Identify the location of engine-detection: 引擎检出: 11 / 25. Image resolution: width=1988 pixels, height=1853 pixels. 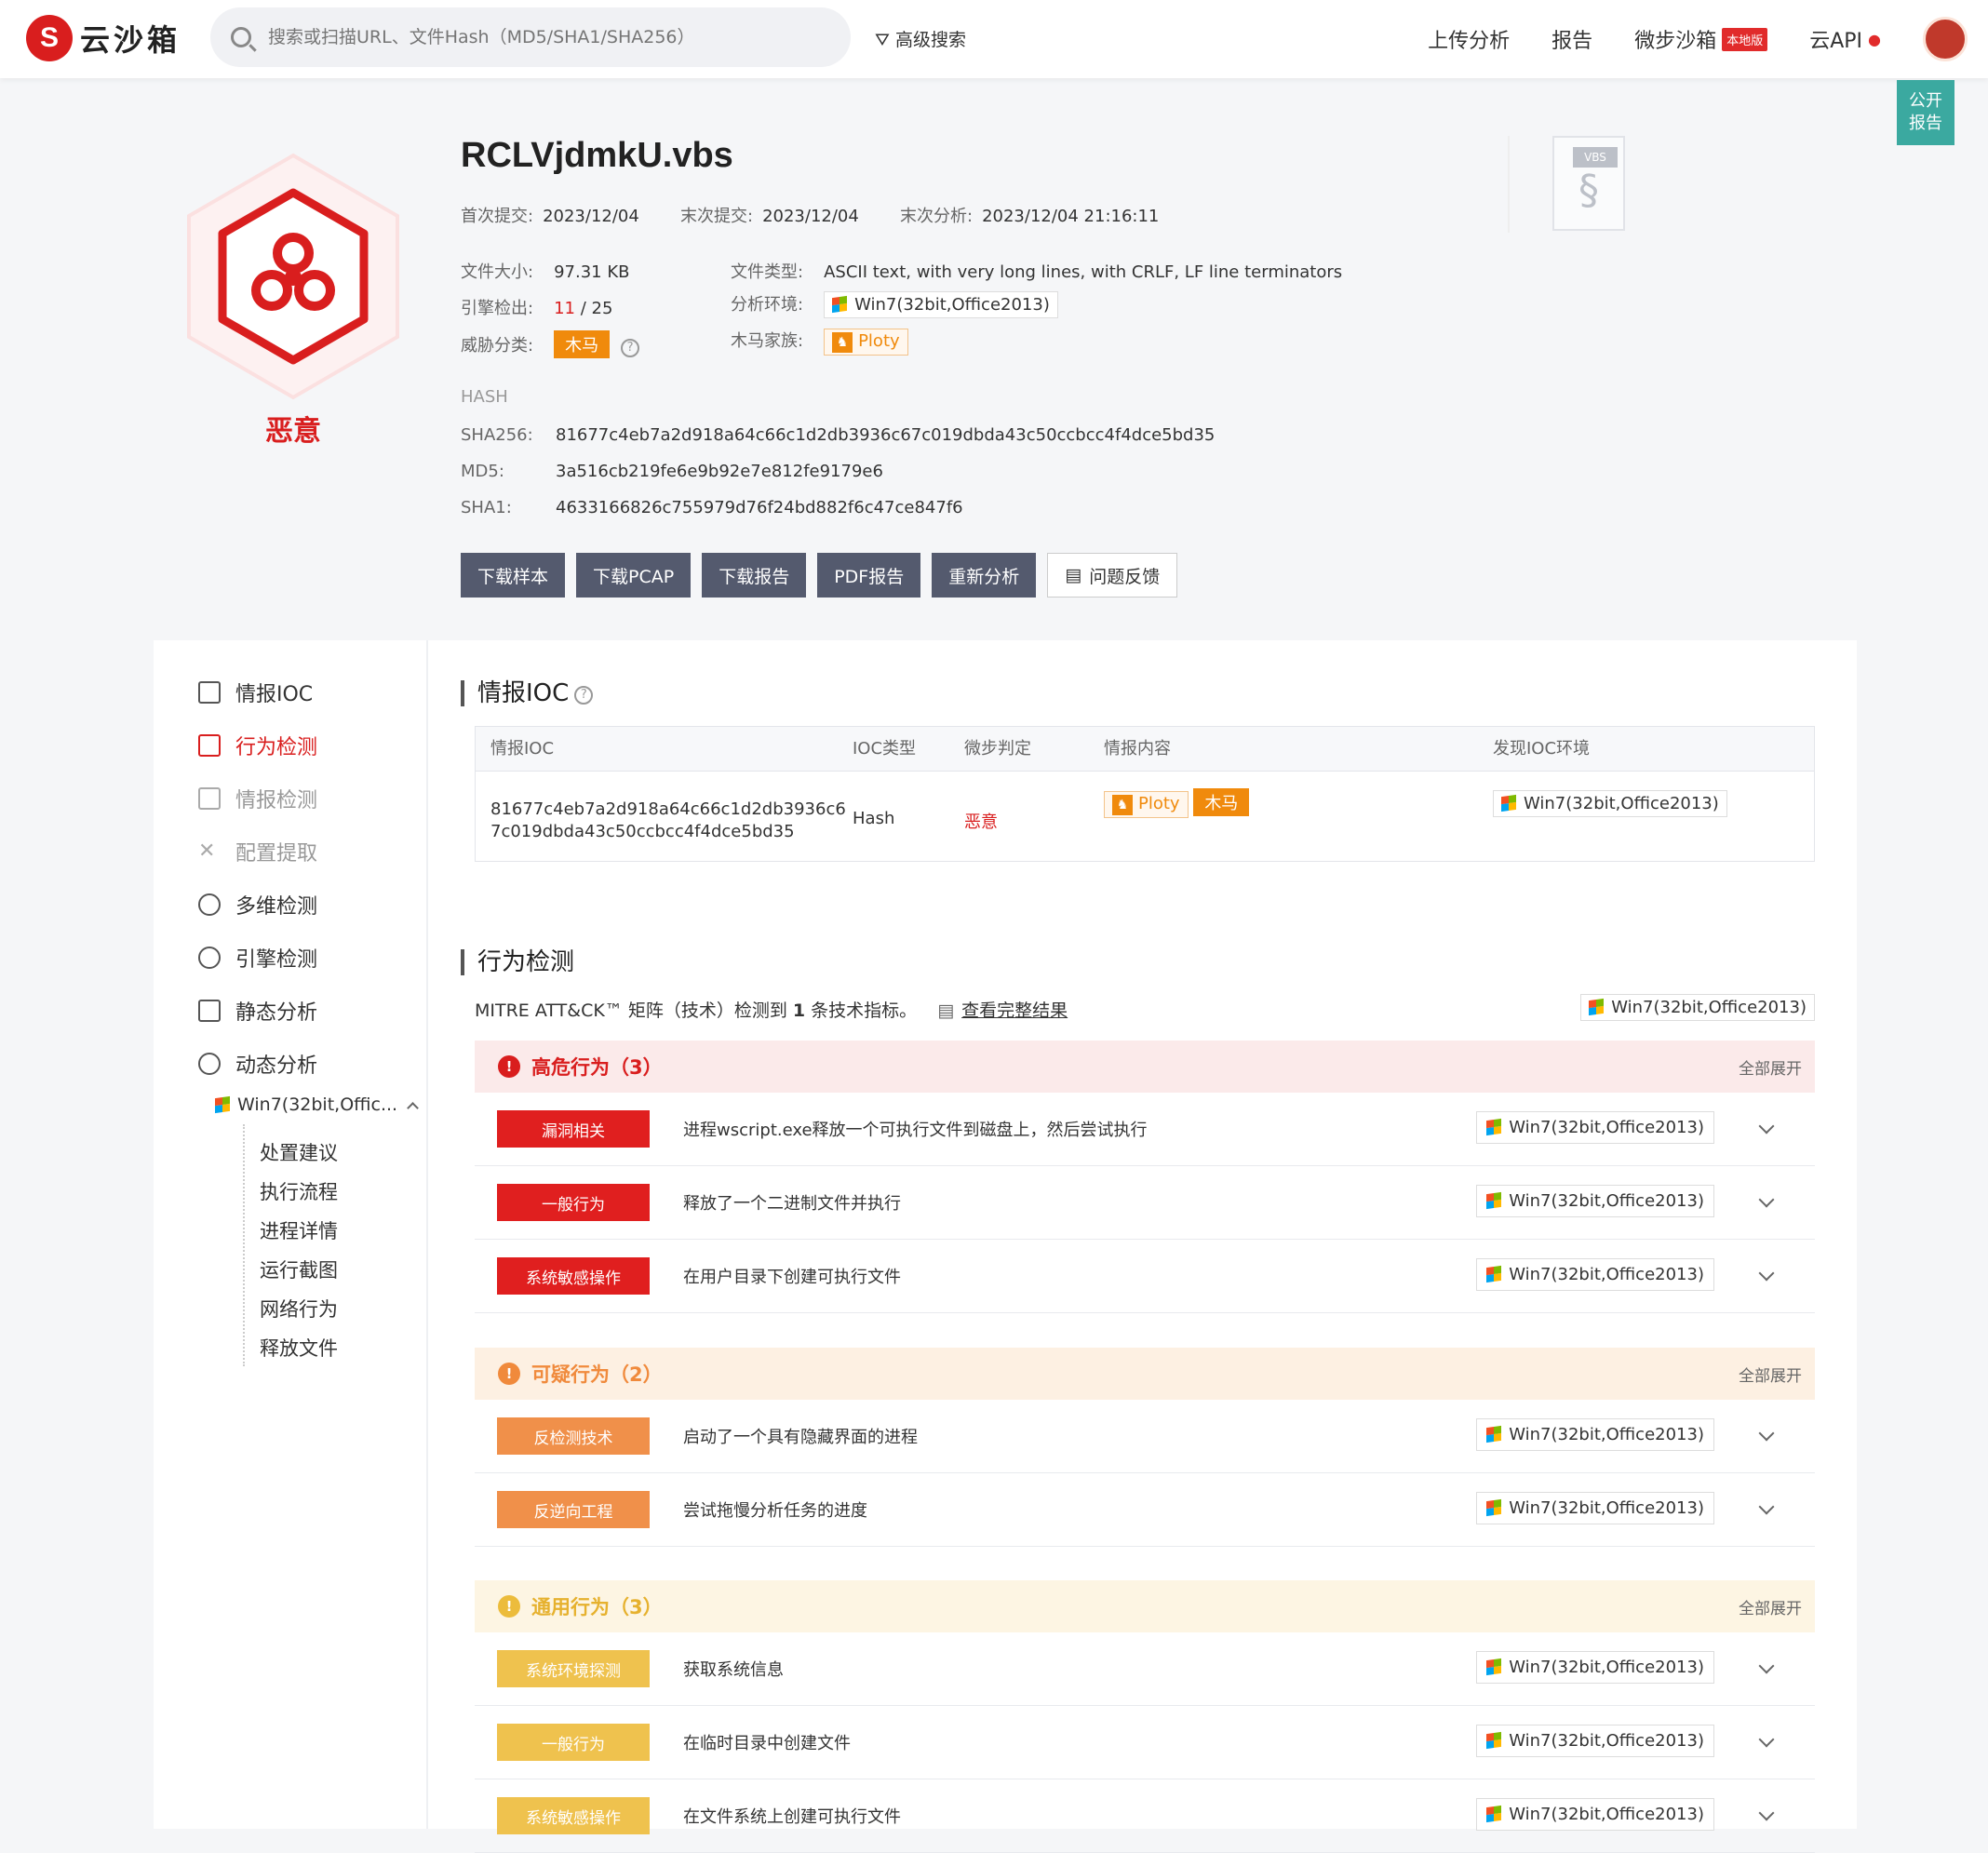
(536, 307).